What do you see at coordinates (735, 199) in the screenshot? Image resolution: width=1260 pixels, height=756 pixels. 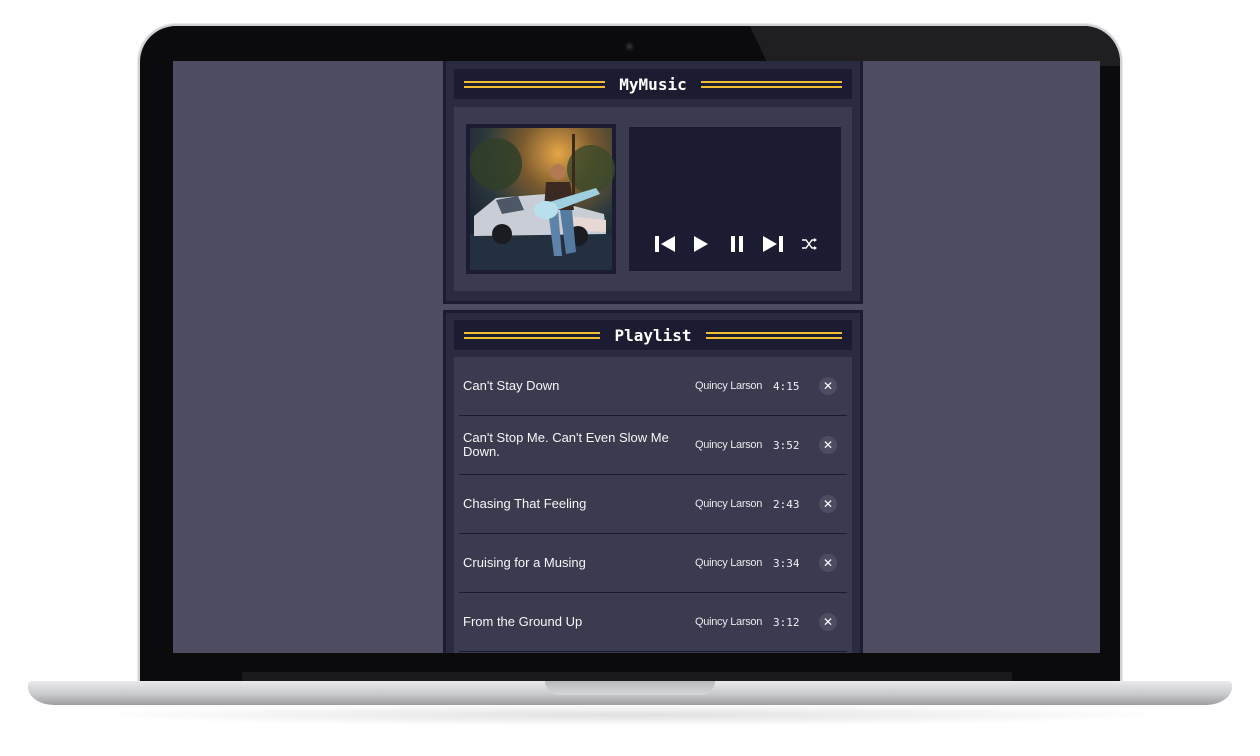 I see `player-display` at bounding box center [735, 199].